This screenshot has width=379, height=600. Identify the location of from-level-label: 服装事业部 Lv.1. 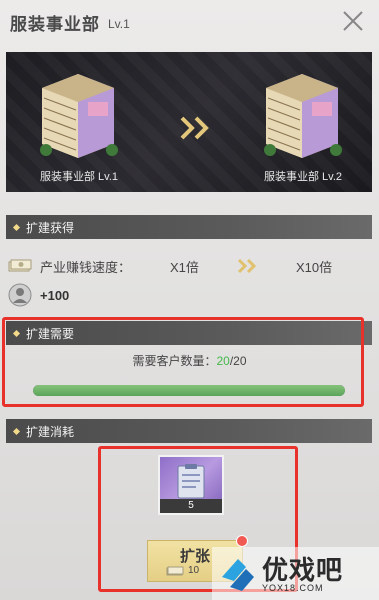
(79, 177).